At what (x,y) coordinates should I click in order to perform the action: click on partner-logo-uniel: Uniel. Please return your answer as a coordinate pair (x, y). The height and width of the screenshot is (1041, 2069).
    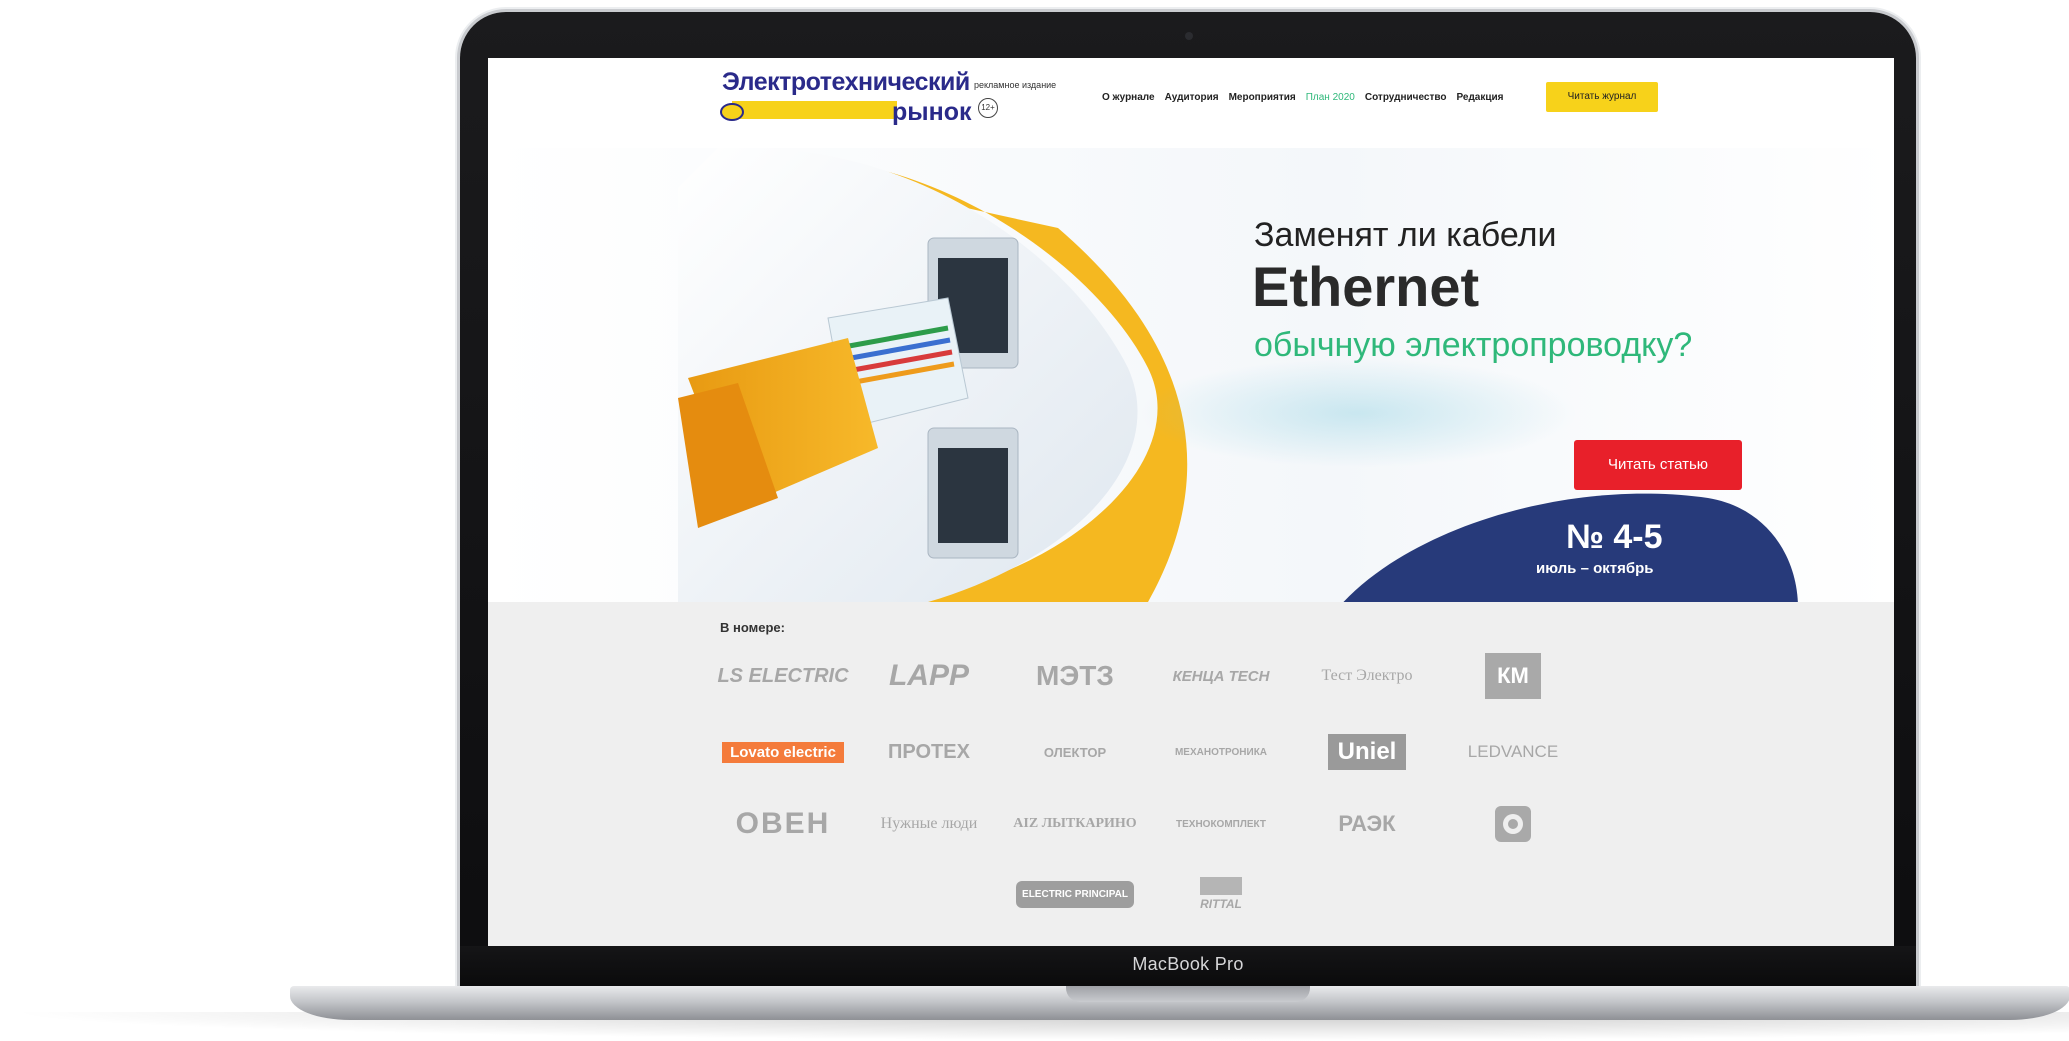
    Looking at the image, I should click on (1367, 752).